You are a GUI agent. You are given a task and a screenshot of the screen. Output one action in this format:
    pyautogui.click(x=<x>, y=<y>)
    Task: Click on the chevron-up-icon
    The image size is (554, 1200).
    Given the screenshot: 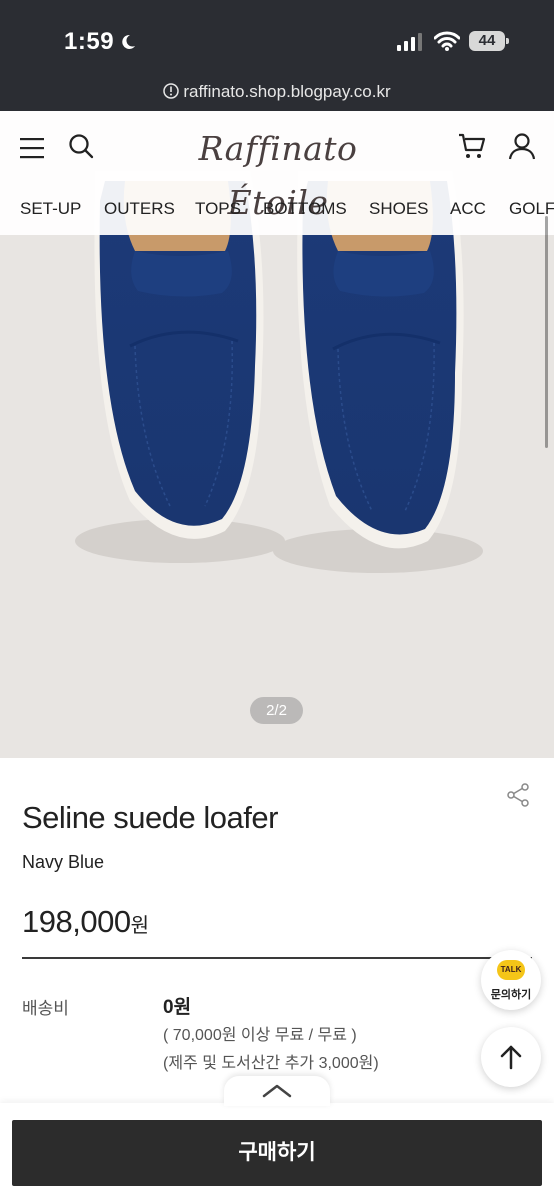 What is the action you would take?
    pyautogui.click(x=277, y=1091)
    